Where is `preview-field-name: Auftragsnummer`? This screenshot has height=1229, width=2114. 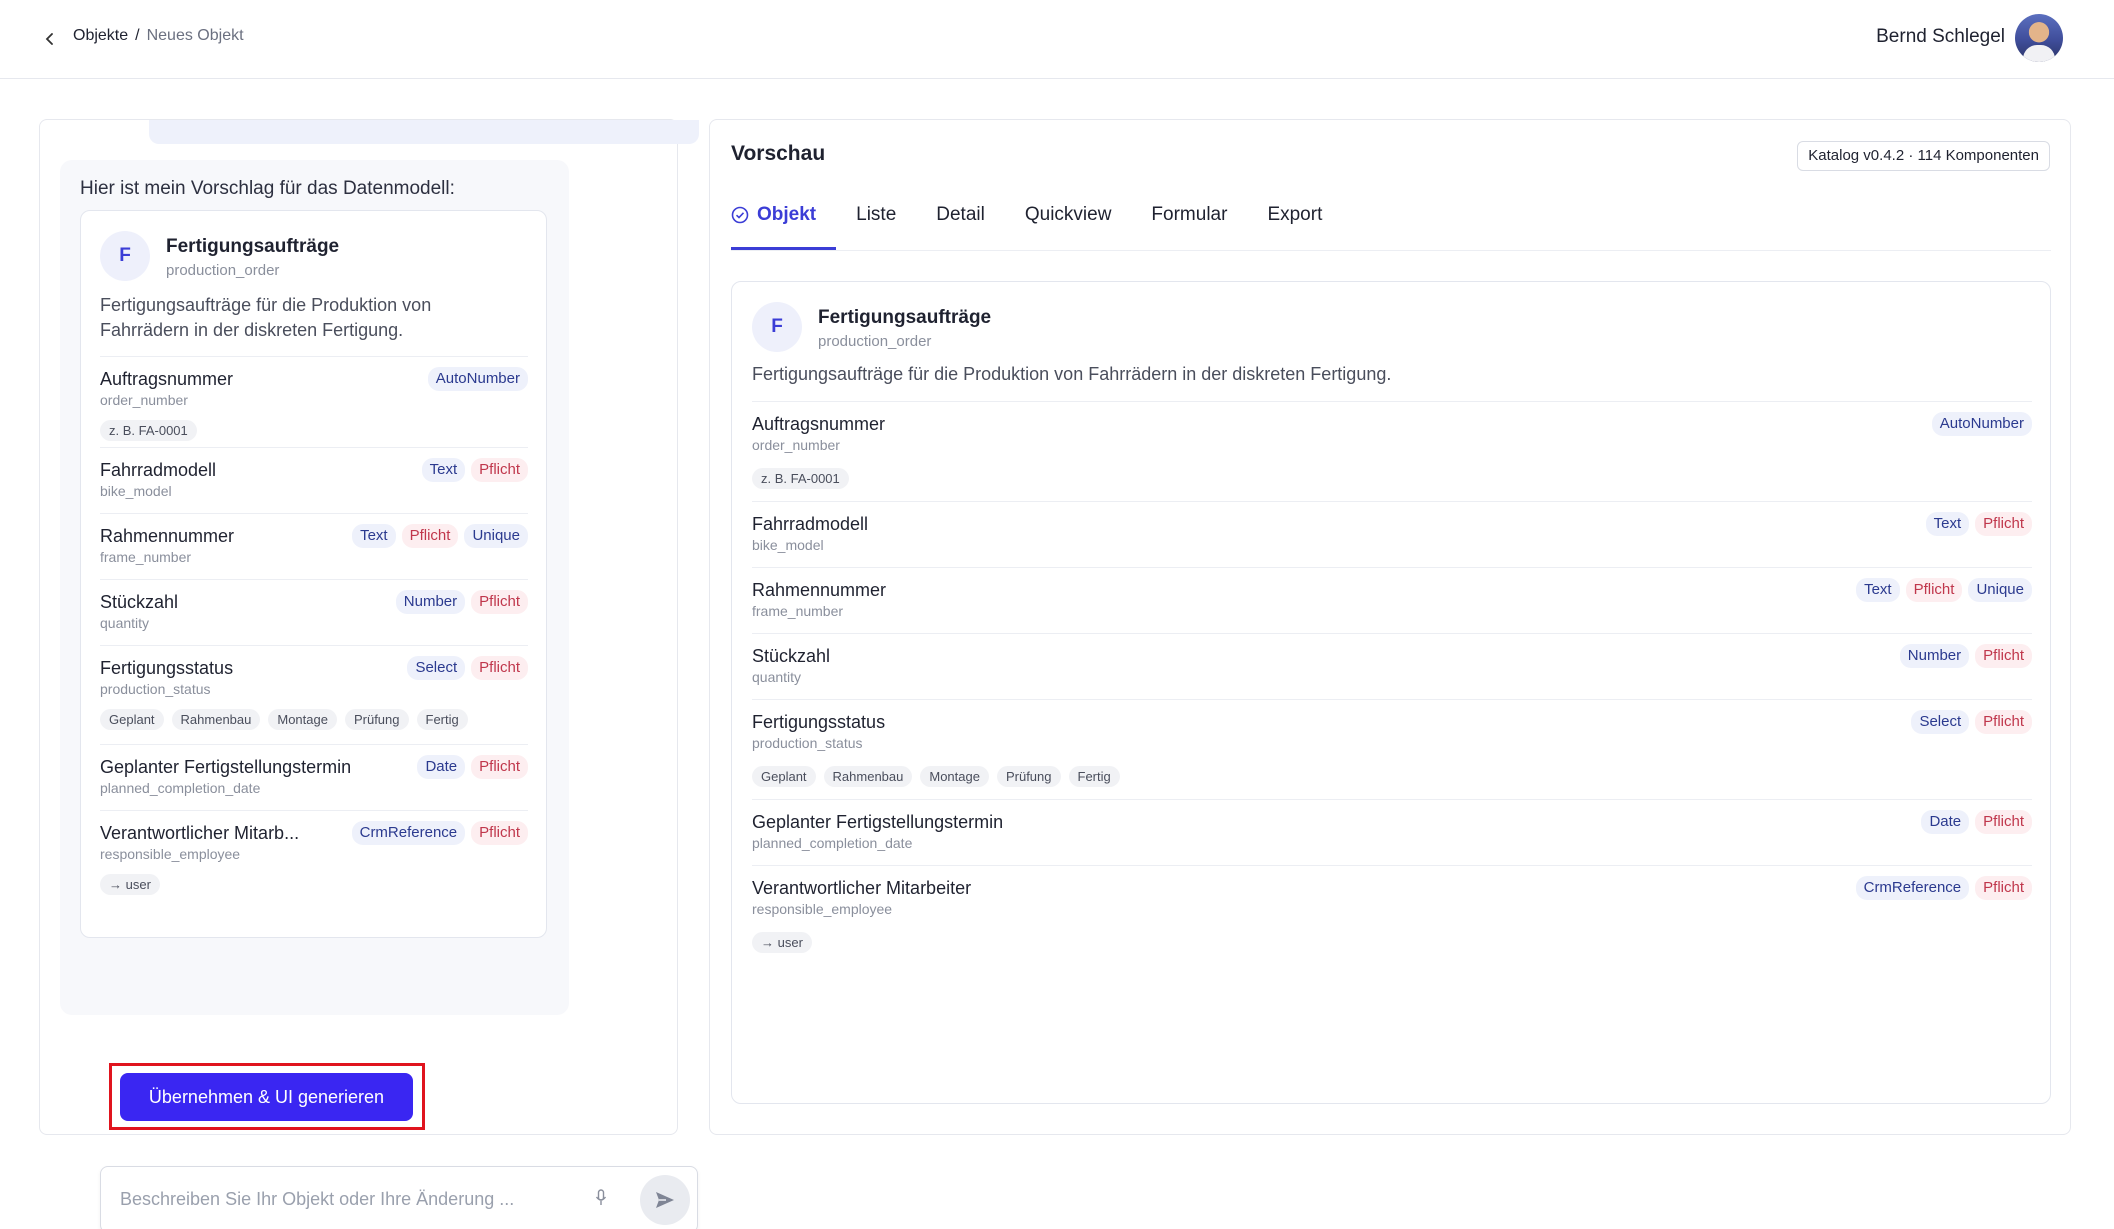
preview-field-name: Auftragsnummer is located at coordinates (819, 424).